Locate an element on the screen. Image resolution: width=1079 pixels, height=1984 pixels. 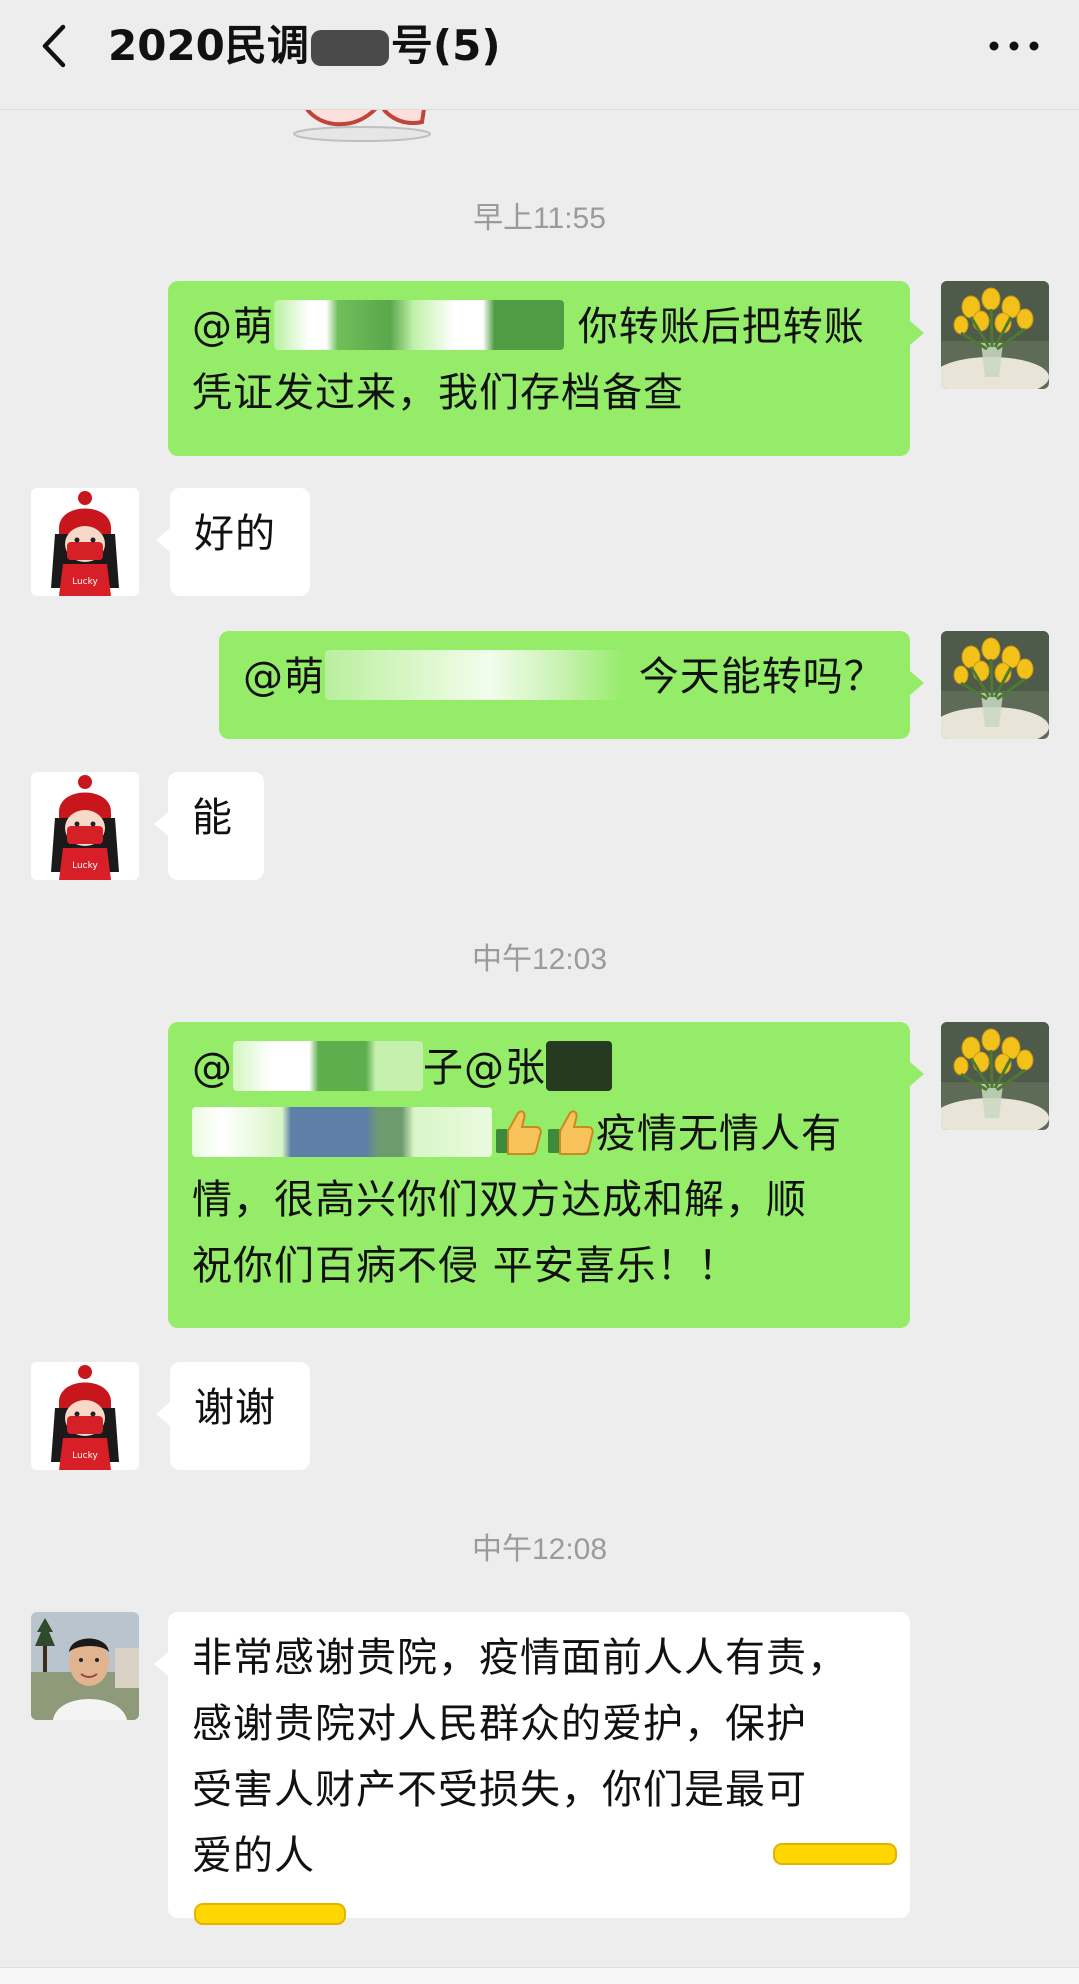
message-line: 感谢贵院对人民群众的爱护，保护 is located at coordinates (499, 1724).